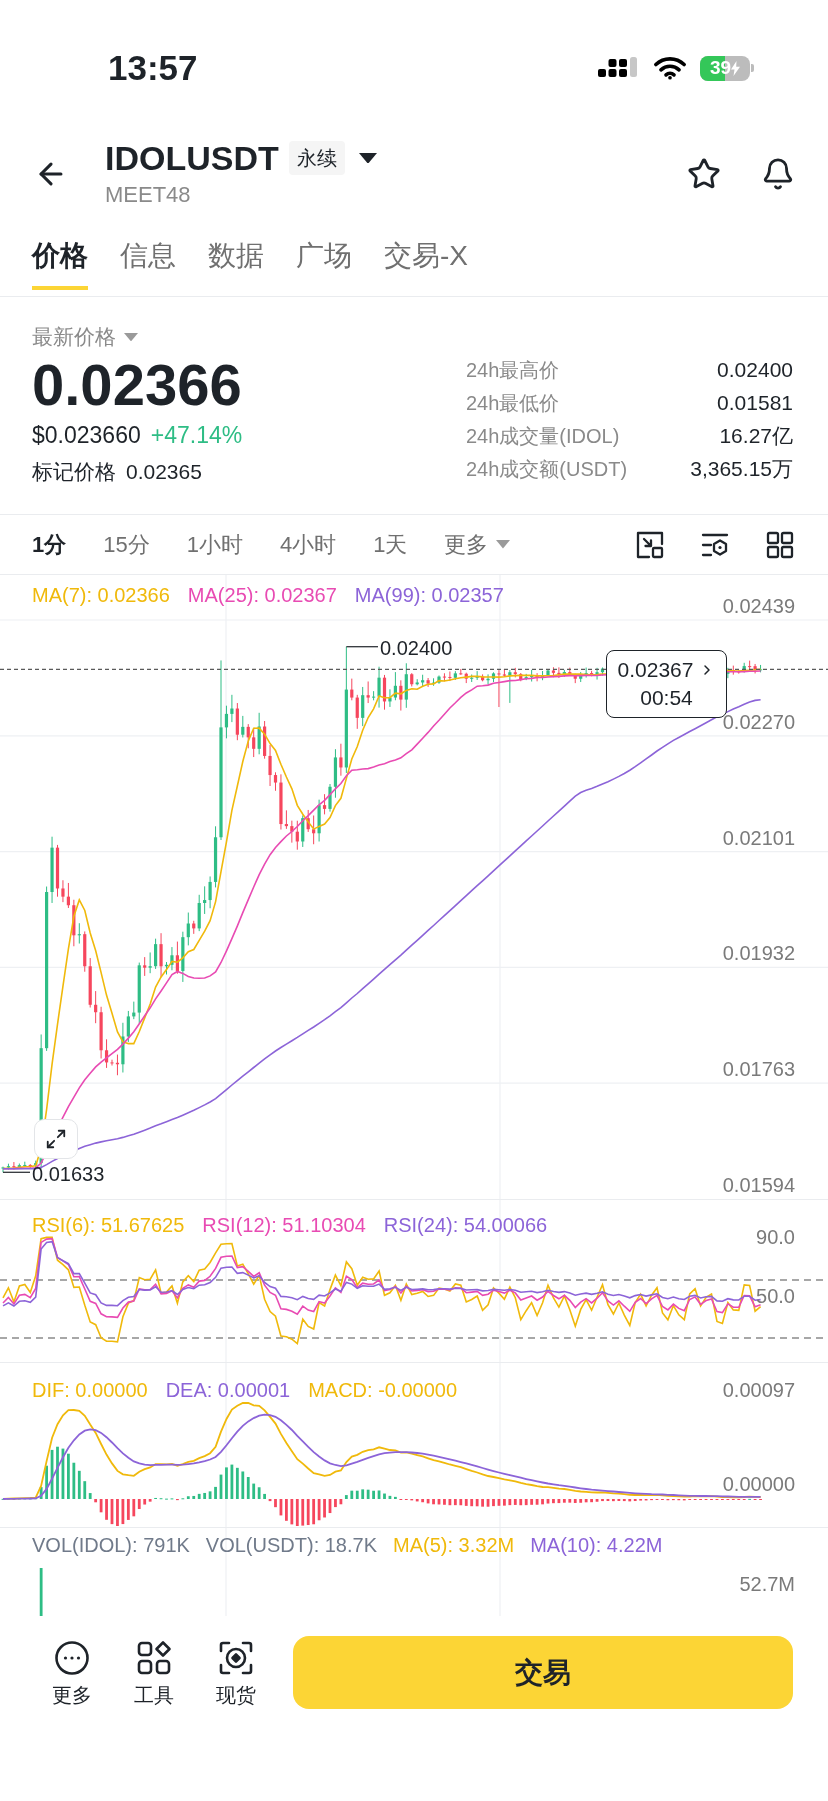 Image resolution: width=828 pixels, height=1801 pixels. Describe the element at coordinates (41, 1592) in the screenshot. I see `volume-bar` at that location.